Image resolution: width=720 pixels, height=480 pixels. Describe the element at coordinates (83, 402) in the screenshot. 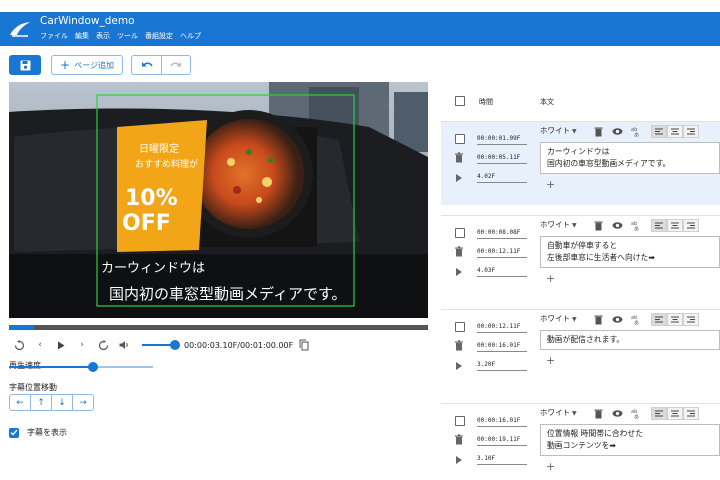

I see `move-right-button: →` at that location.